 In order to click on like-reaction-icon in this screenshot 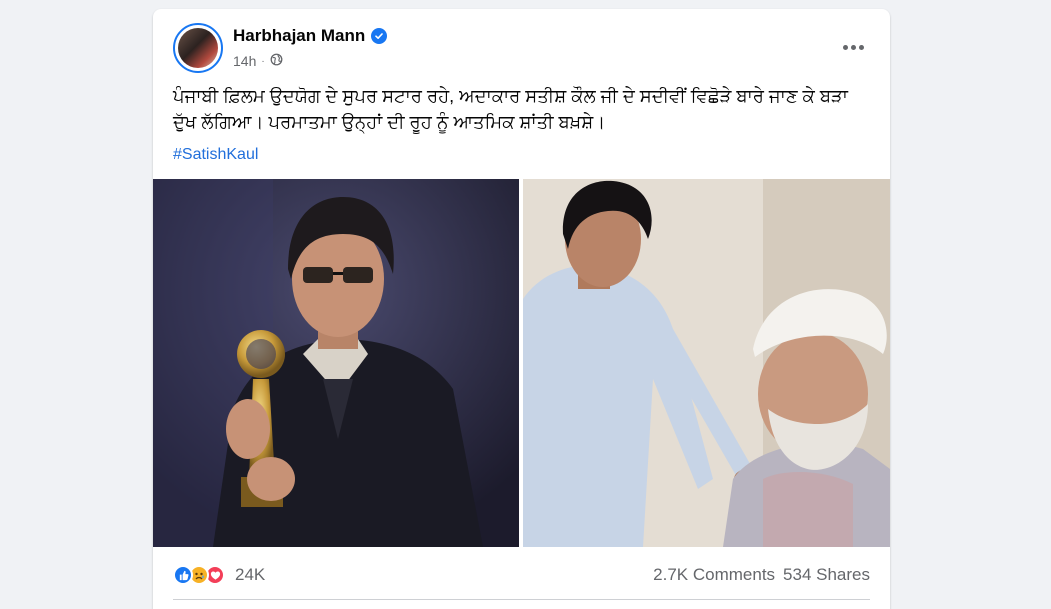, I will do `click(183, 575)`.